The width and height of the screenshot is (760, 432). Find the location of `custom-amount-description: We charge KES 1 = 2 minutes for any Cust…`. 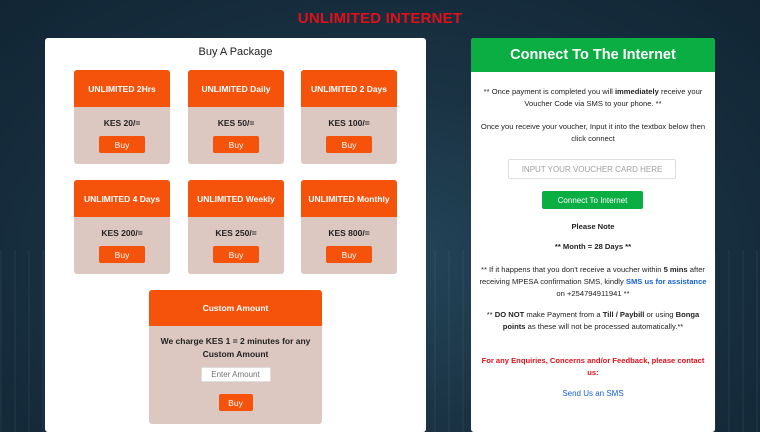

custom-amount-description: We charge KES 1 = 2 minutes for any Cust… is located at coordinates (235, 347).